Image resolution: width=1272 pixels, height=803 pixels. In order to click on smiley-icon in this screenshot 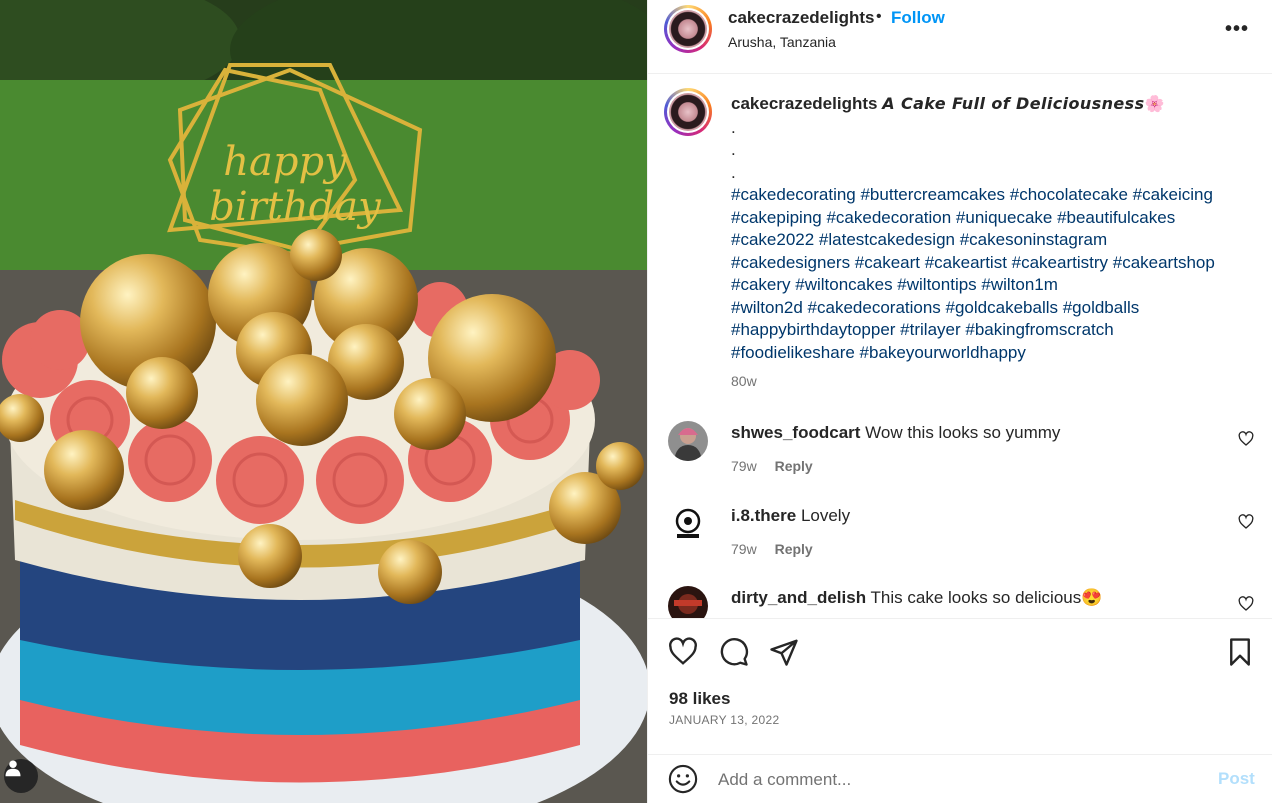, I will do `click(683, 779)`.